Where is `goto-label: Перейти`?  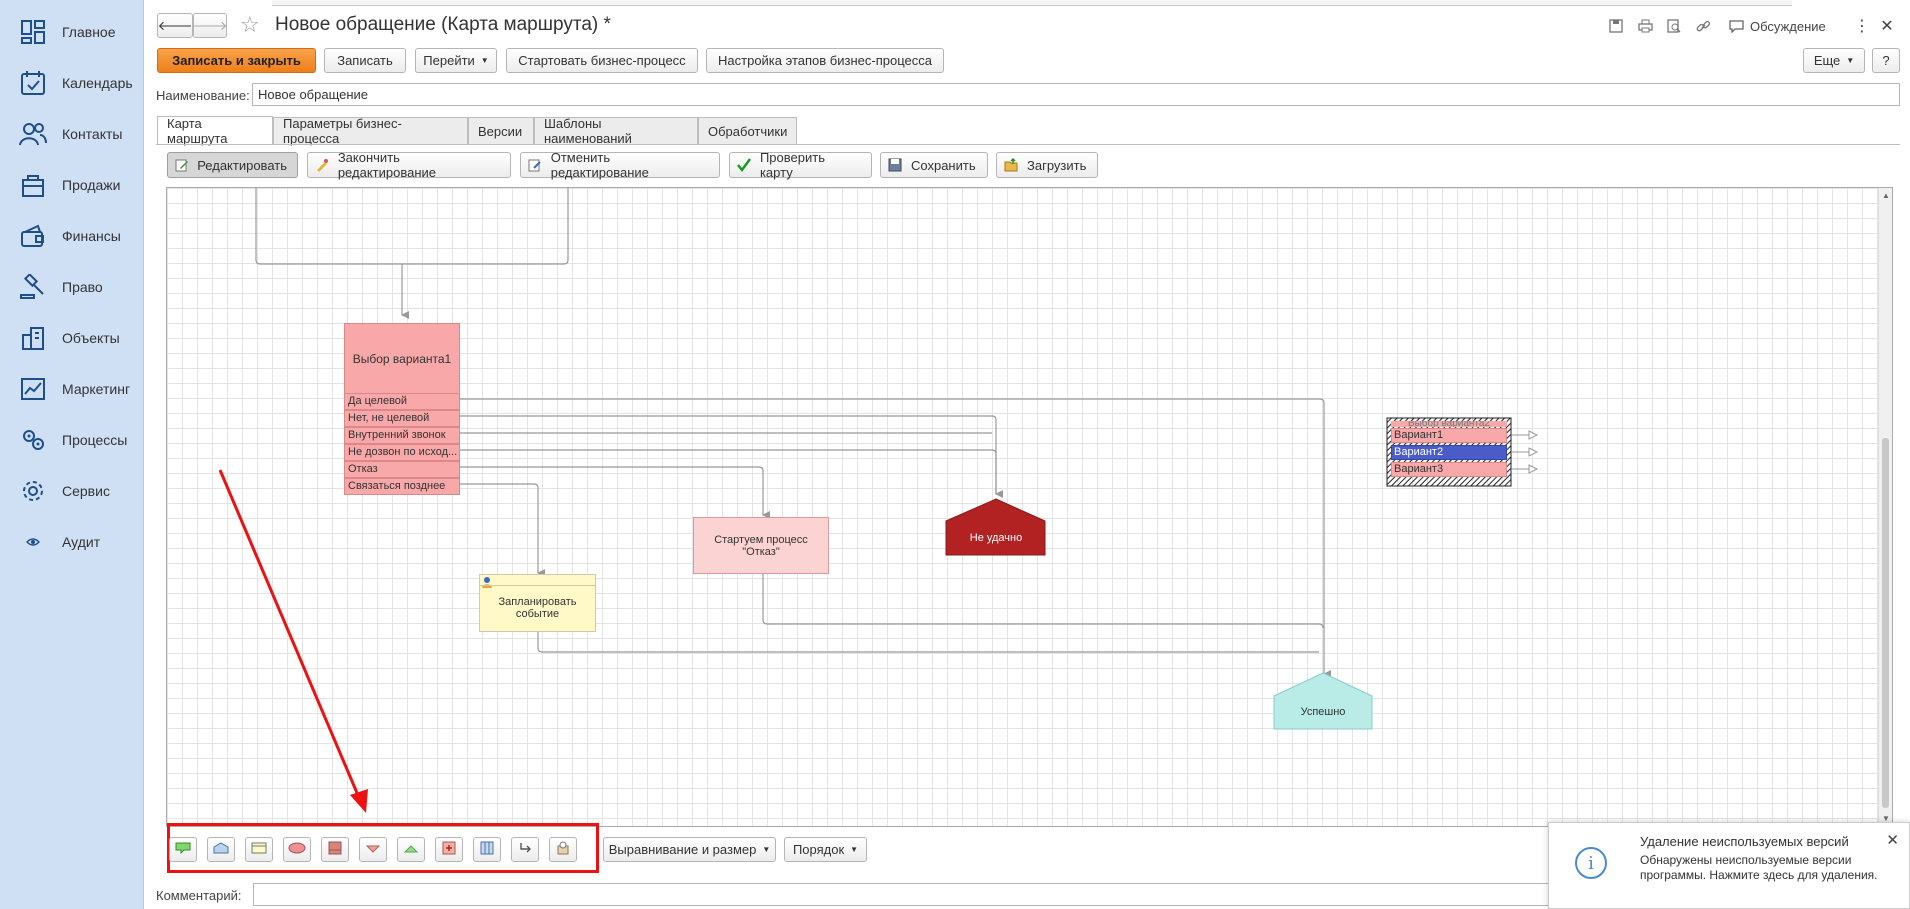
goto-label: Перейти is located at coordinates (449, 60).